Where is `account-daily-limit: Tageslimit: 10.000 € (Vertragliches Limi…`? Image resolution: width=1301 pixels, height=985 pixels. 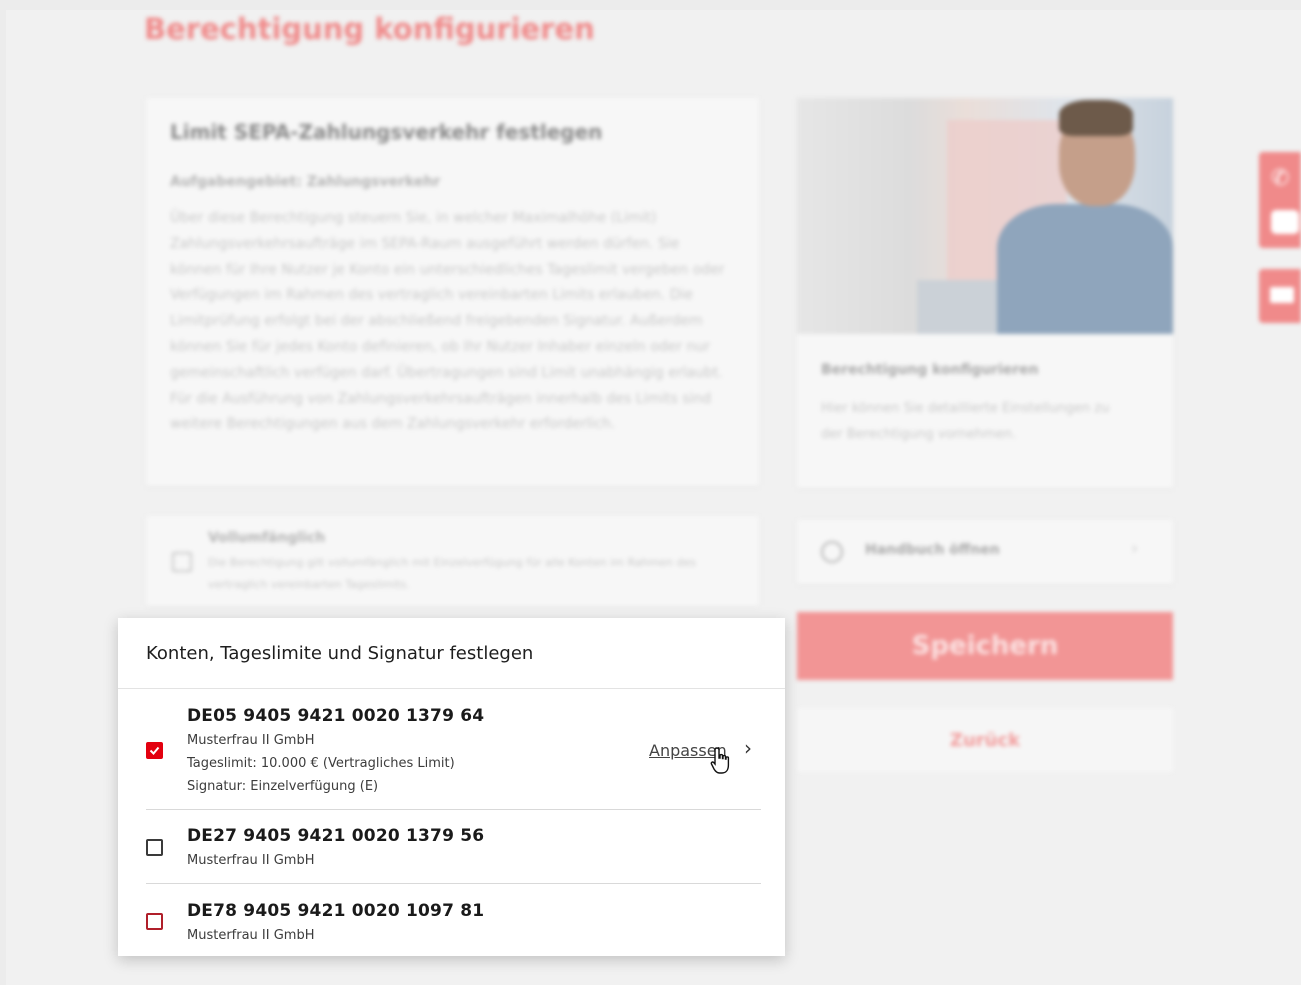 account-daily-limit: Tageslimit: 10.000 € (Vertragliches Limi… is located at coordinates (321, 763).